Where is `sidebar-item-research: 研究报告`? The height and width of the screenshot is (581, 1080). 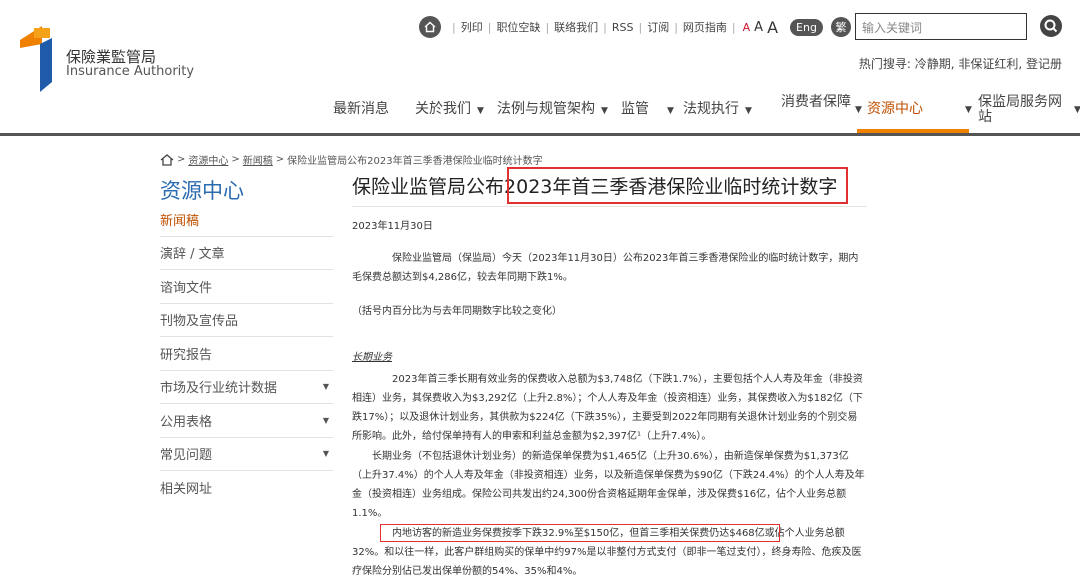 sidebar-item-research: 研究报告 is located at coordinates (246, 354).